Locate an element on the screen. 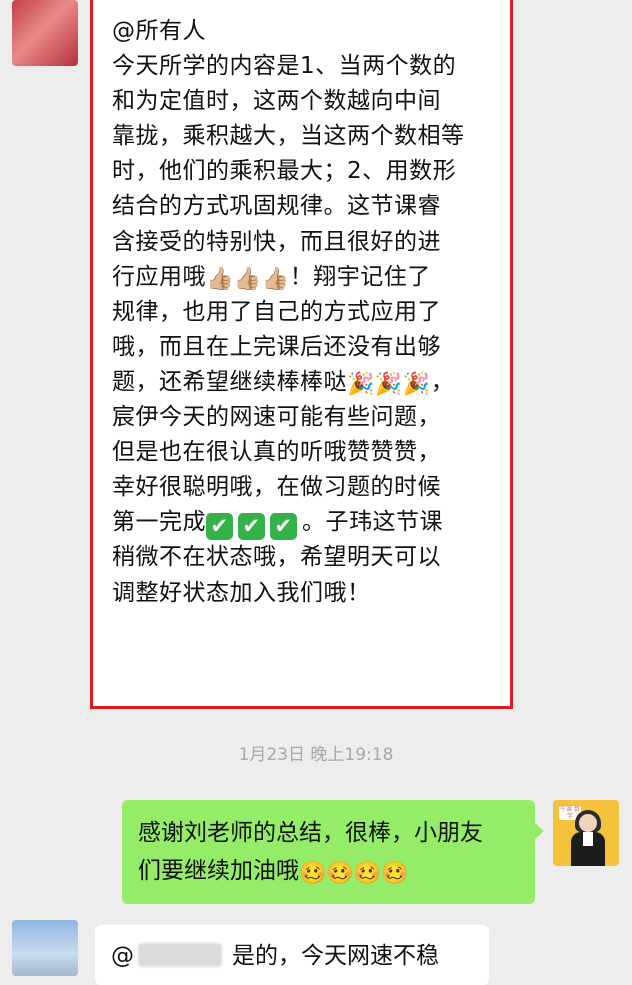  message-text: 题，还希望继续棒棒哒 is located at coordinates (229, 381).